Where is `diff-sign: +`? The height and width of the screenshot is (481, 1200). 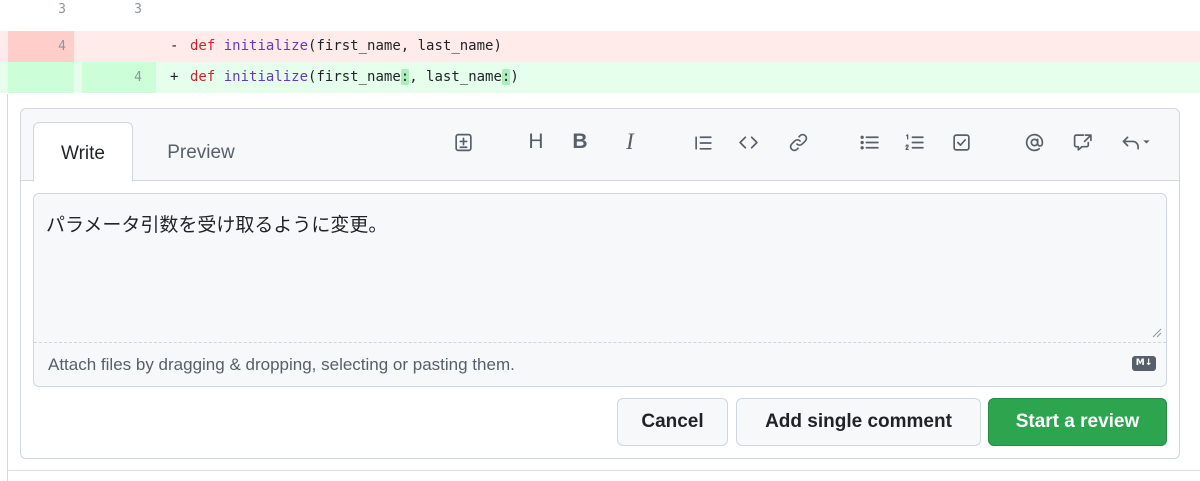 diff-sign: + is located at coordinates (174, 77).